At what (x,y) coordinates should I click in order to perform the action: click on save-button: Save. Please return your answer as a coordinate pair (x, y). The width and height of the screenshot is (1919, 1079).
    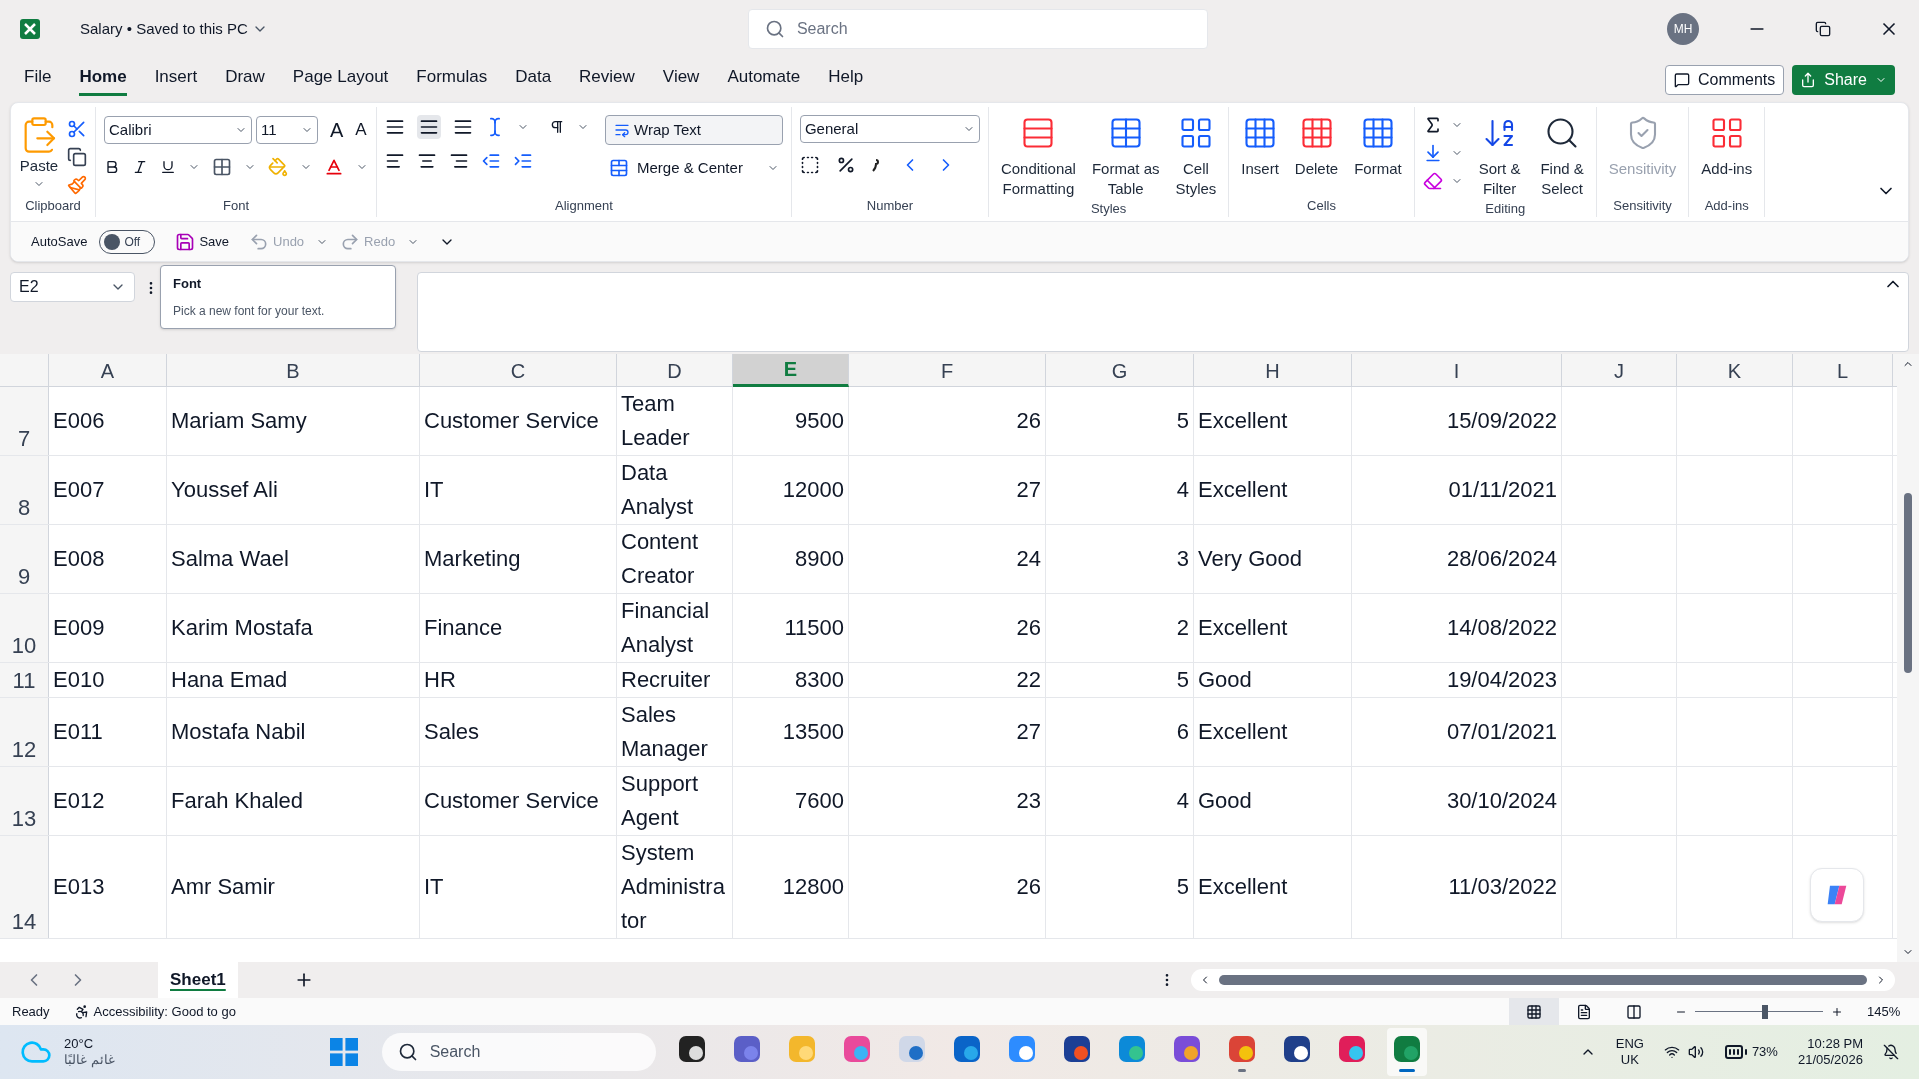
    Looking at the image, I should click on (202, 241).